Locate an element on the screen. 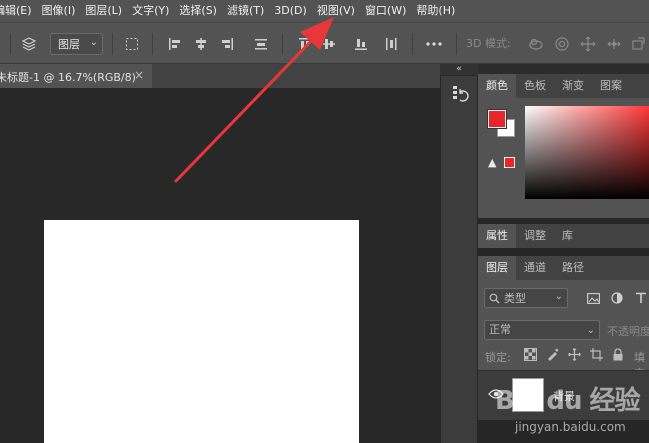 This screenshot has width=649, height=443. align-top-icon is located at coordinates (305, 44).